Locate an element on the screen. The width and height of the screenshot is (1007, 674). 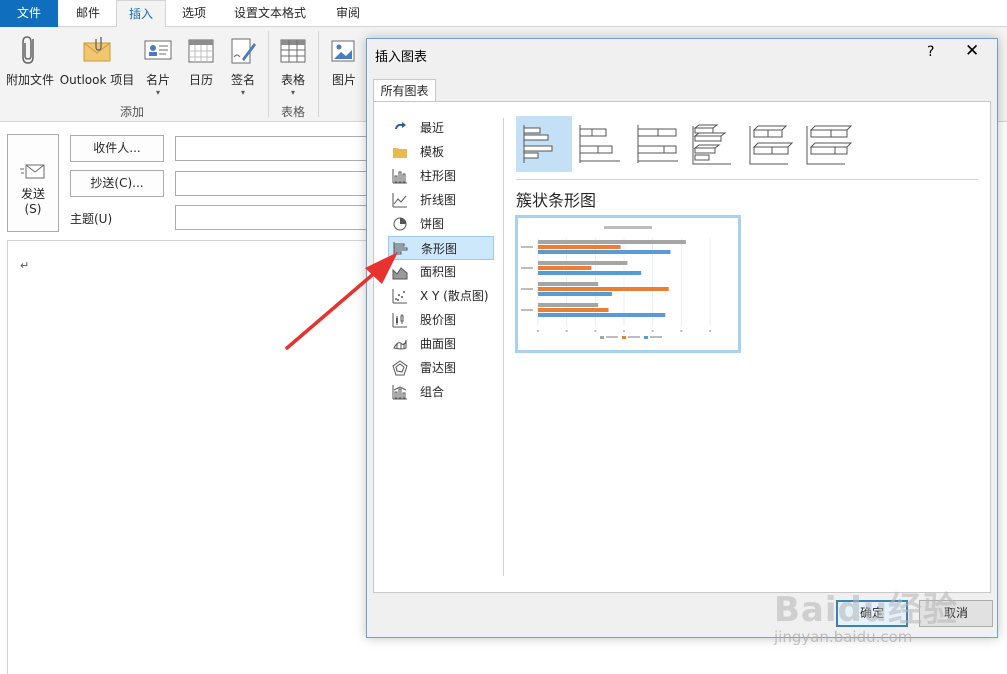
category-label: 雷达图 is located at coordinates (438, 368).